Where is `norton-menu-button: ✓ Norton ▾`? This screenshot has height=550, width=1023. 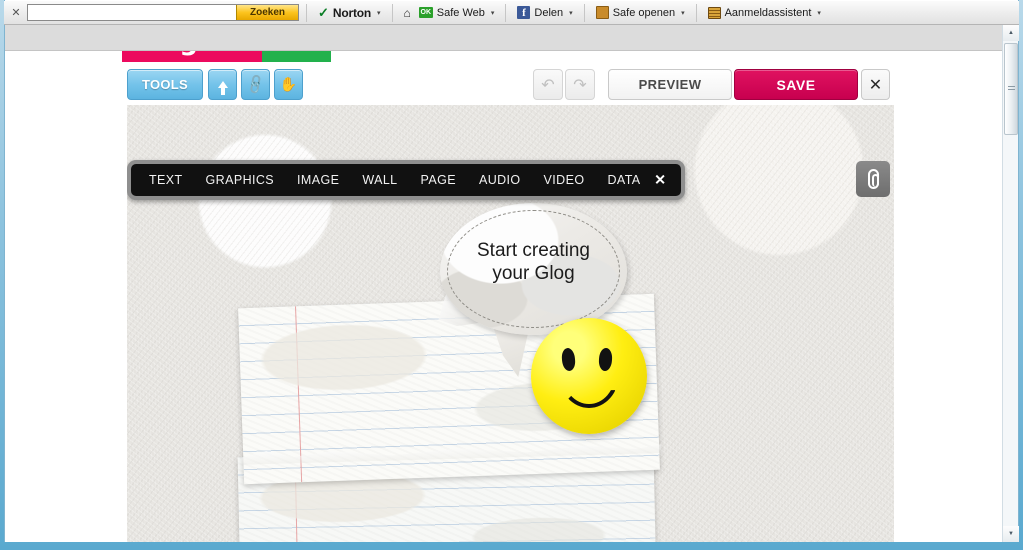 norton-menu-button: ✓ Norton ▾ is located at coordinates (349, 13).